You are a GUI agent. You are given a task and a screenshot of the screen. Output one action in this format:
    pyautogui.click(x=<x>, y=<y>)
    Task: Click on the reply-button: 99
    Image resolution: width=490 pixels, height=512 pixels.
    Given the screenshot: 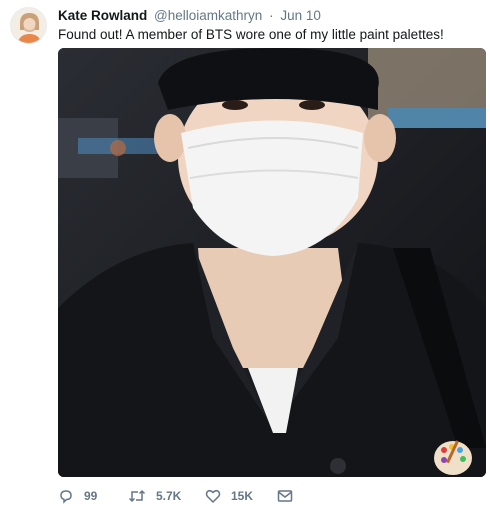 What is the action you would take?
    pyautogui.click(x=93, y=496)
    